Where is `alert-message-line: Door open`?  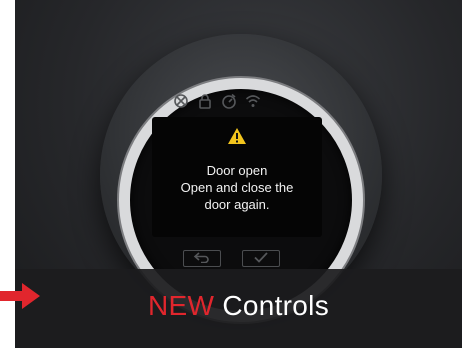
alert-message-line: Door open is located at coordinates (237, 170).